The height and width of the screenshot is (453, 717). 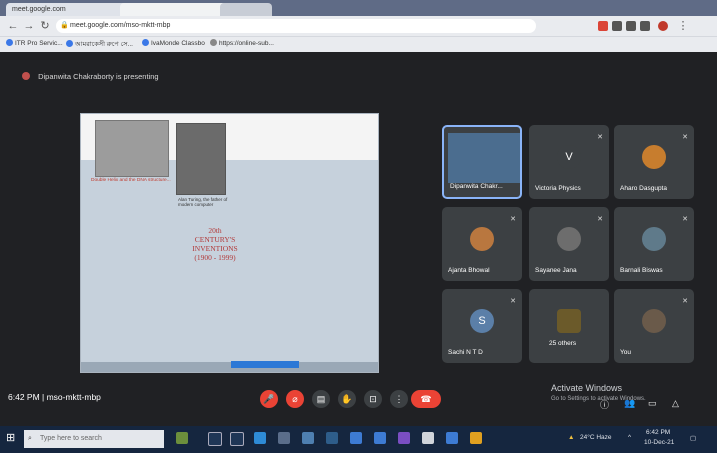 I want to click on search-icon: ⌕, so click(x=30, y=438).